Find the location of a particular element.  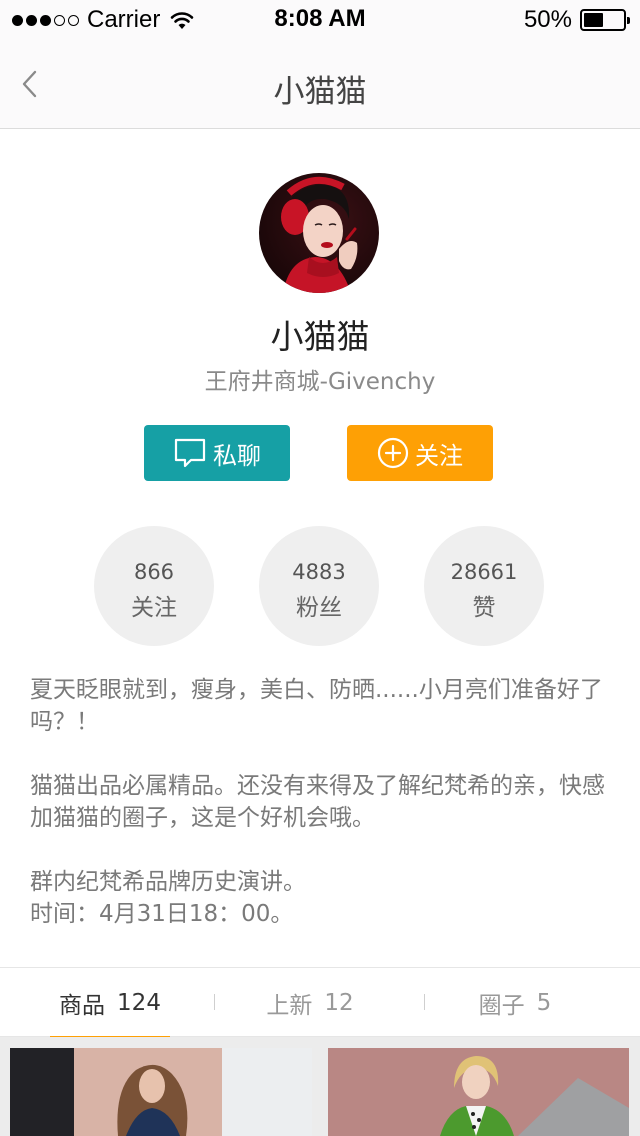

tab-new-arrivals-label: 上新 is located at coordinates (289, 1006).